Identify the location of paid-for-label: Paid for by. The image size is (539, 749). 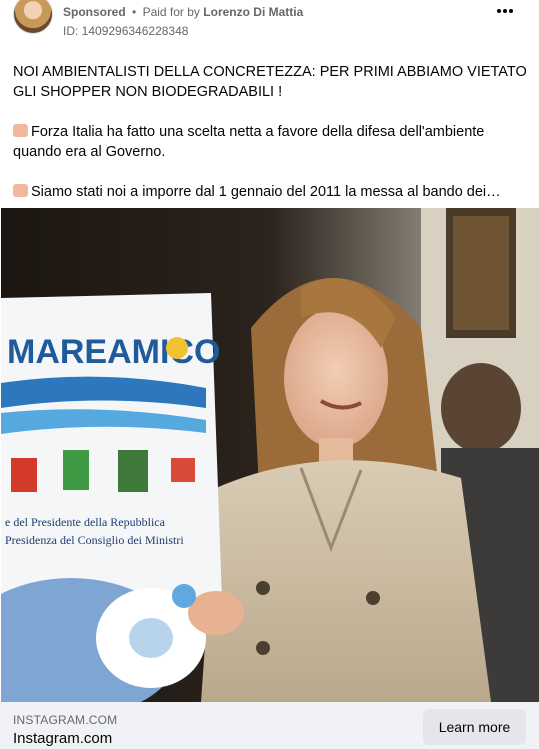
(171, 12).